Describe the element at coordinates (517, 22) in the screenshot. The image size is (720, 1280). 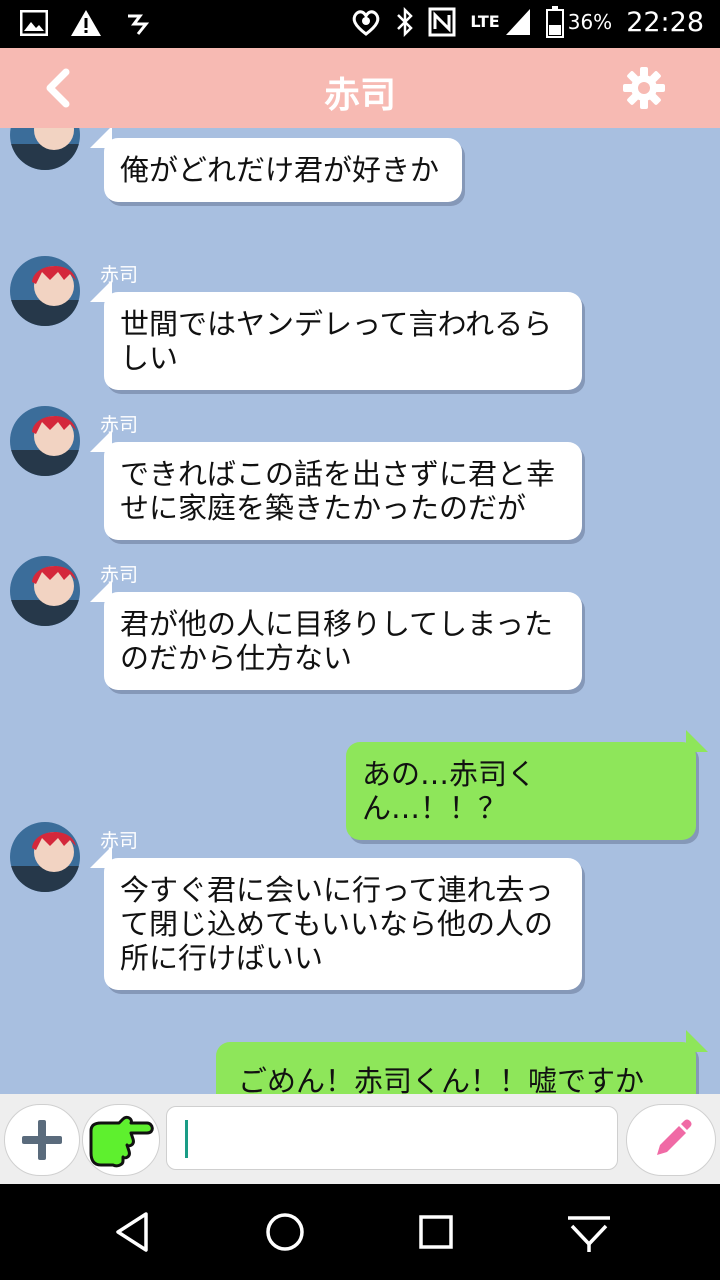
I see `signal-icon` at that location.